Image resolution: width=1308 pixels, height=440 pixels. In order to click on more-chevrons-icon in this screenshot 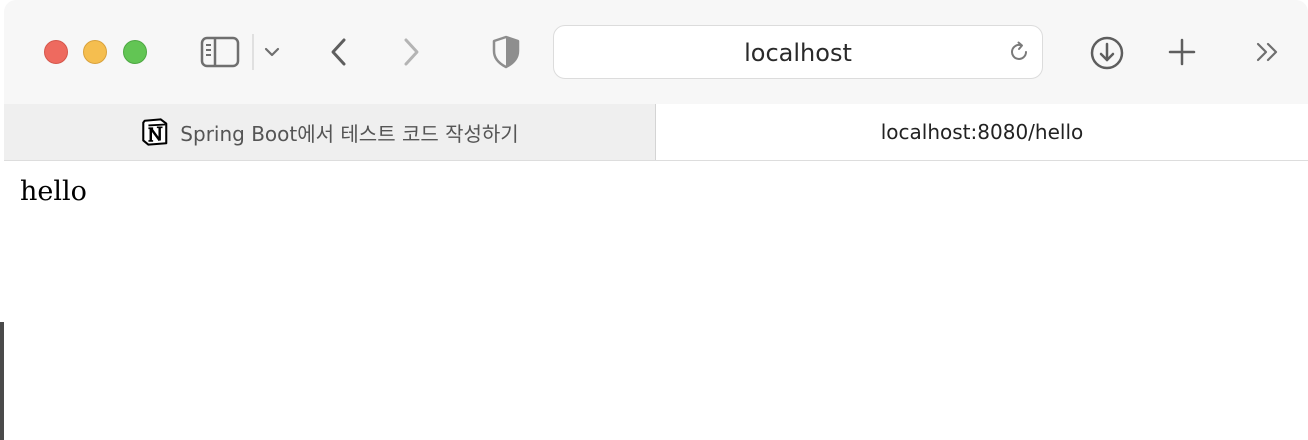, I will do `click(1268, 52)`.